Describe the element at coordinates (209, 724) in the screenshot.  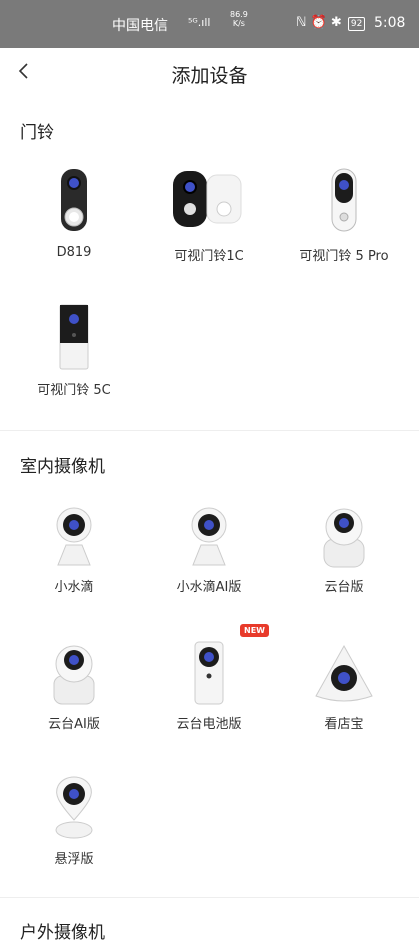
I see `device-label: 云台电池版` at that location.